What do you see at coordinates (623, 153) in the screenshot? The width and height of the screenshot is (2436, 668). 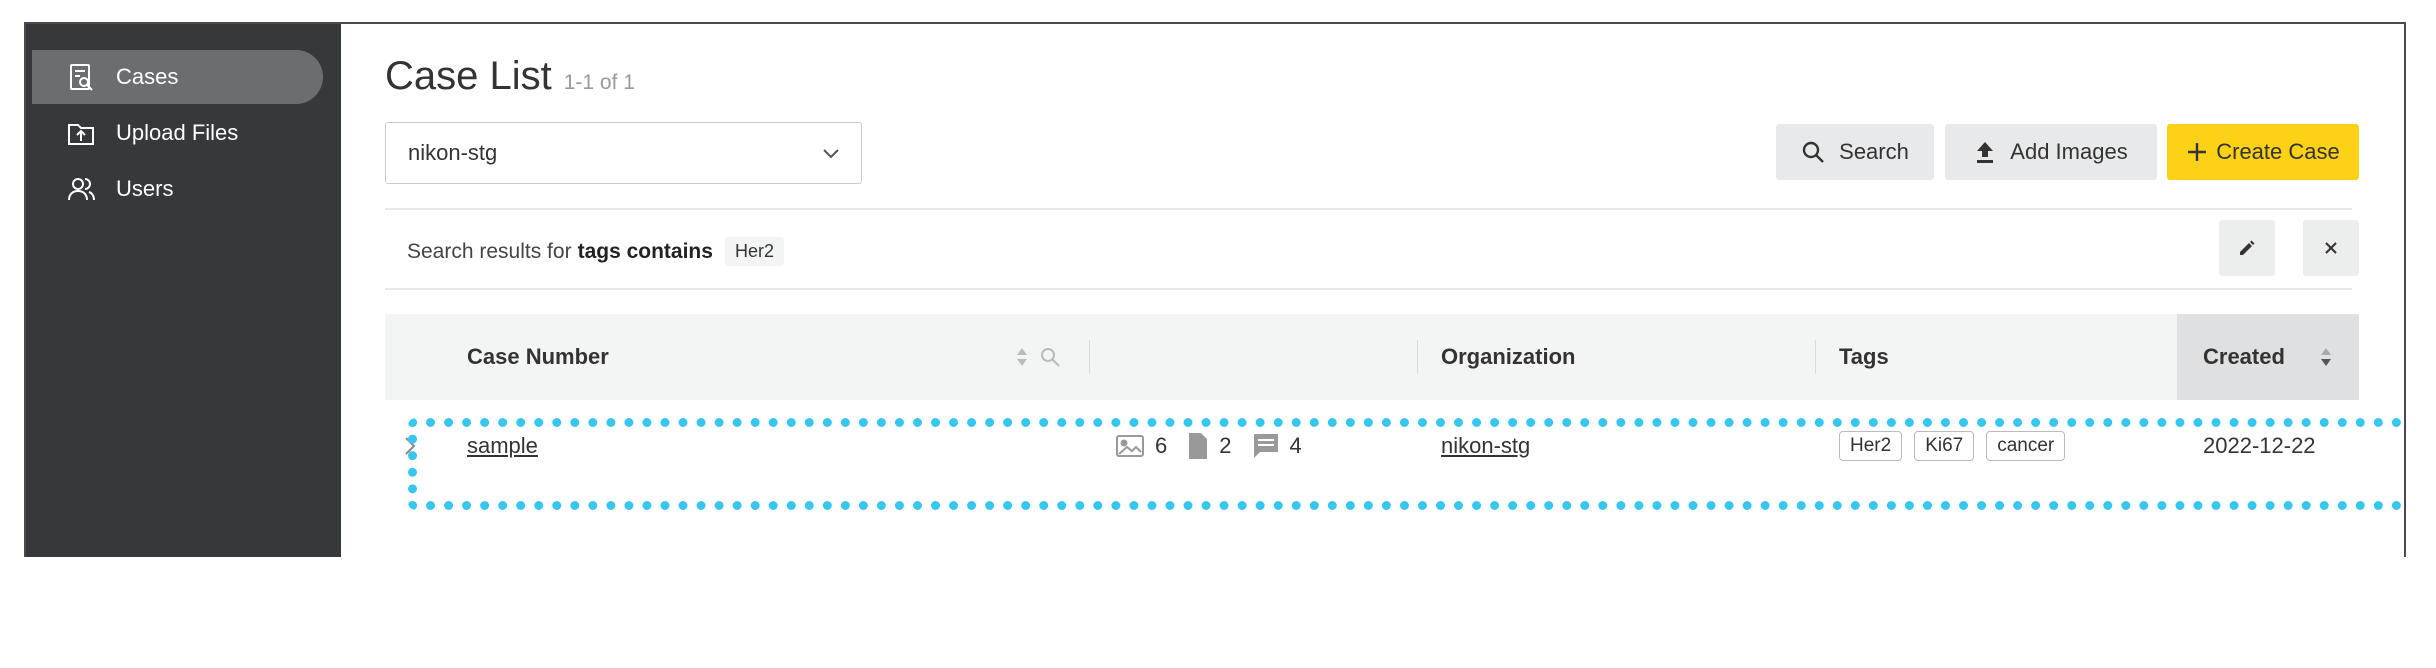 I see `organization-select: nikon-stg` at bounding box center [623, 153].